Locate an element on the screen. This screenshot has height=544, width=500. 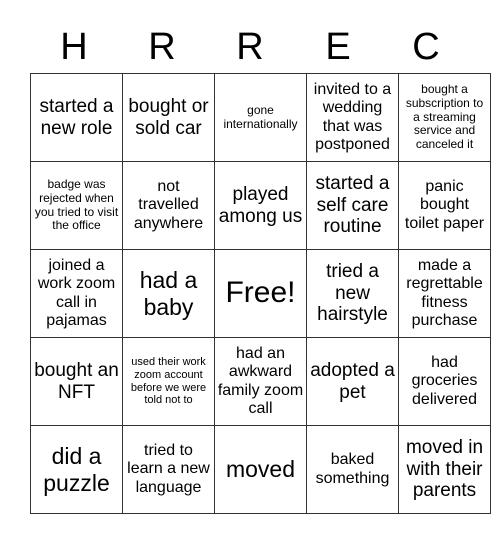
bingo-cell: played among us is located at coordinates (260, 205).